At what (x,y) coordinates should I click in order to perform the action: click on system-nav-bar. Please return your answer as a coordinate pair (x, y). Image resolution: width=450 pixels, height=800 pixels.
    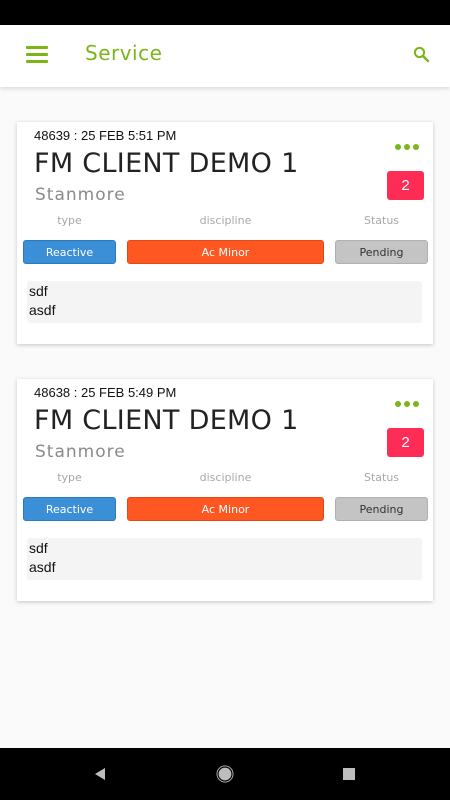
    Looking at the image, I should click on (225, 774).